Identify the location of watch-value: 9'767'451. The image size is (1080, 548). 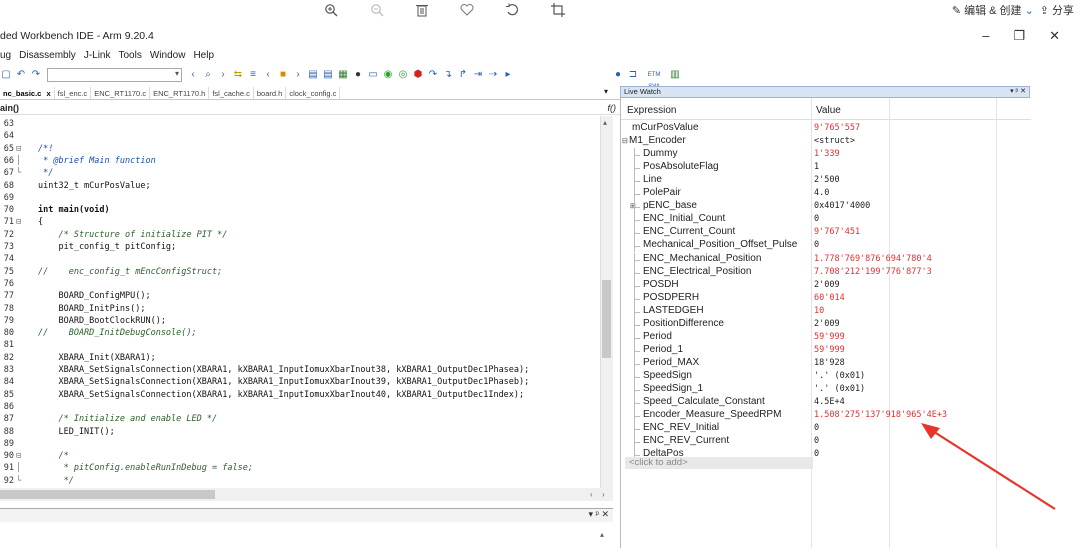
(837, 232).